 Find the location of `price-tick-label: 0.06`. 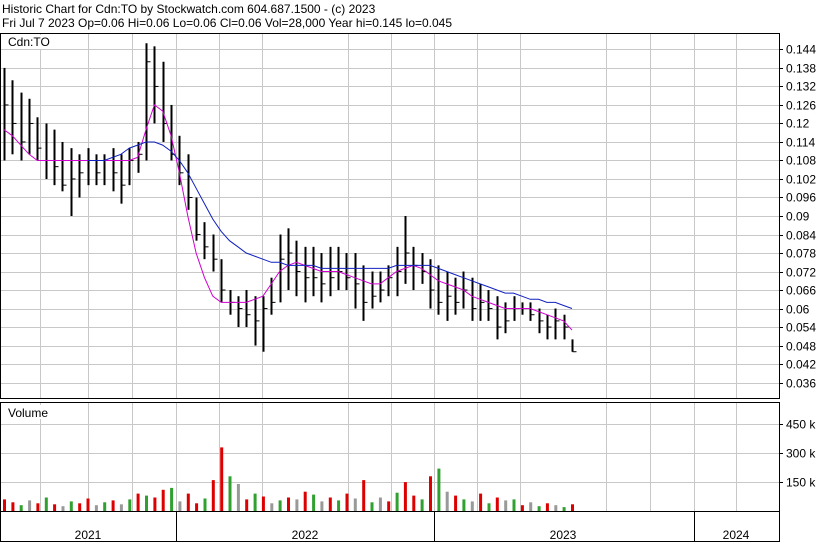

price-tick-label: 0.06 is located at coordinates (798, 310).